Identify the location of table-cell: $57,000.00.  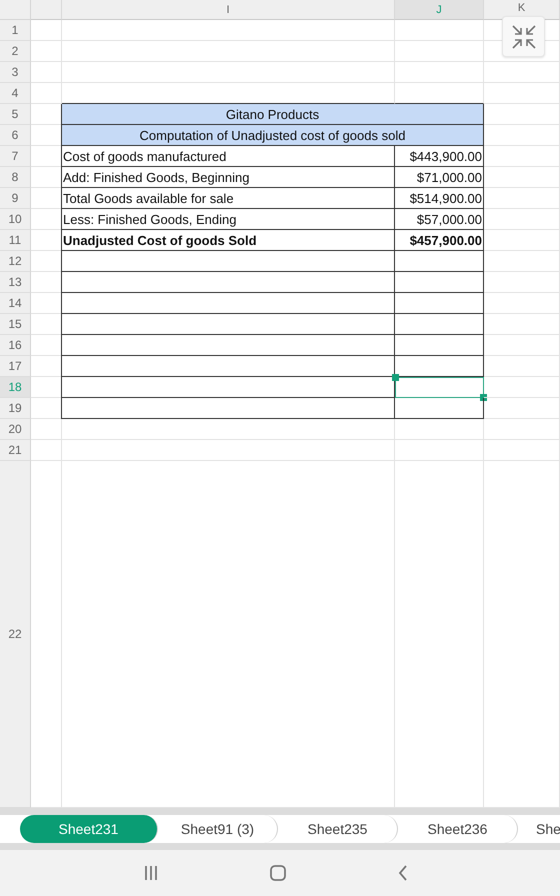
(439, 219).